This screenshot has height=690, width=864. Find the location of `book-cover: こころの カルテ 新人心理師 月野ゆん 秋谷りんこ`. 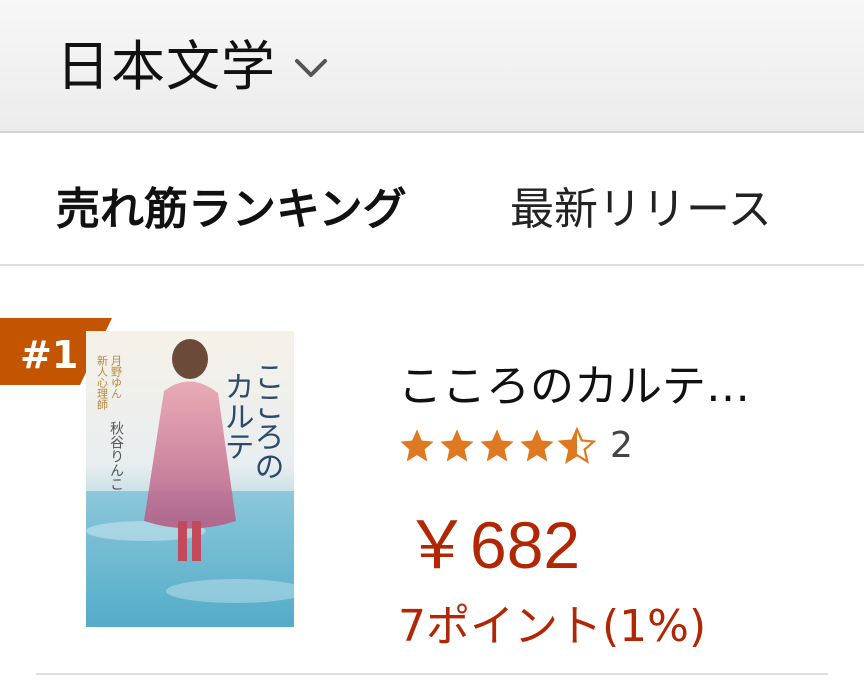

book-cover: こころの カルテ 新人心理師 月野ゆん 秋谷りんこ is located at coordinates (190, 479).